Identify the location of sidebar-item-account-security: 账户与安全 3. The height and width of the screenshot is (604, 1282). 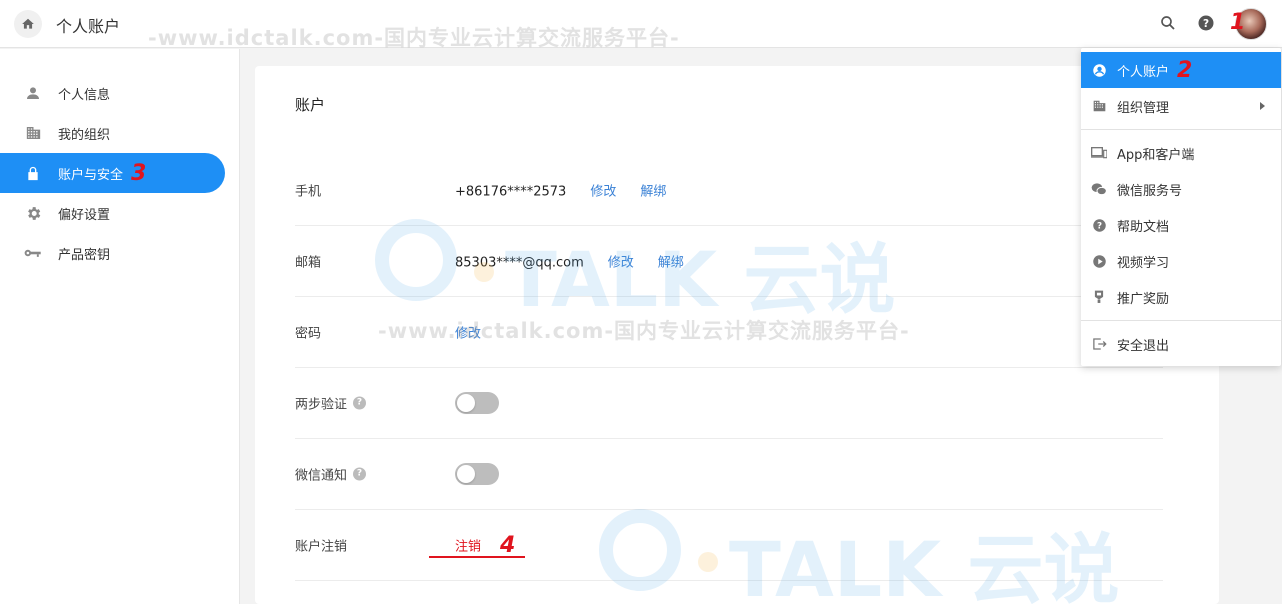
(112, 173).